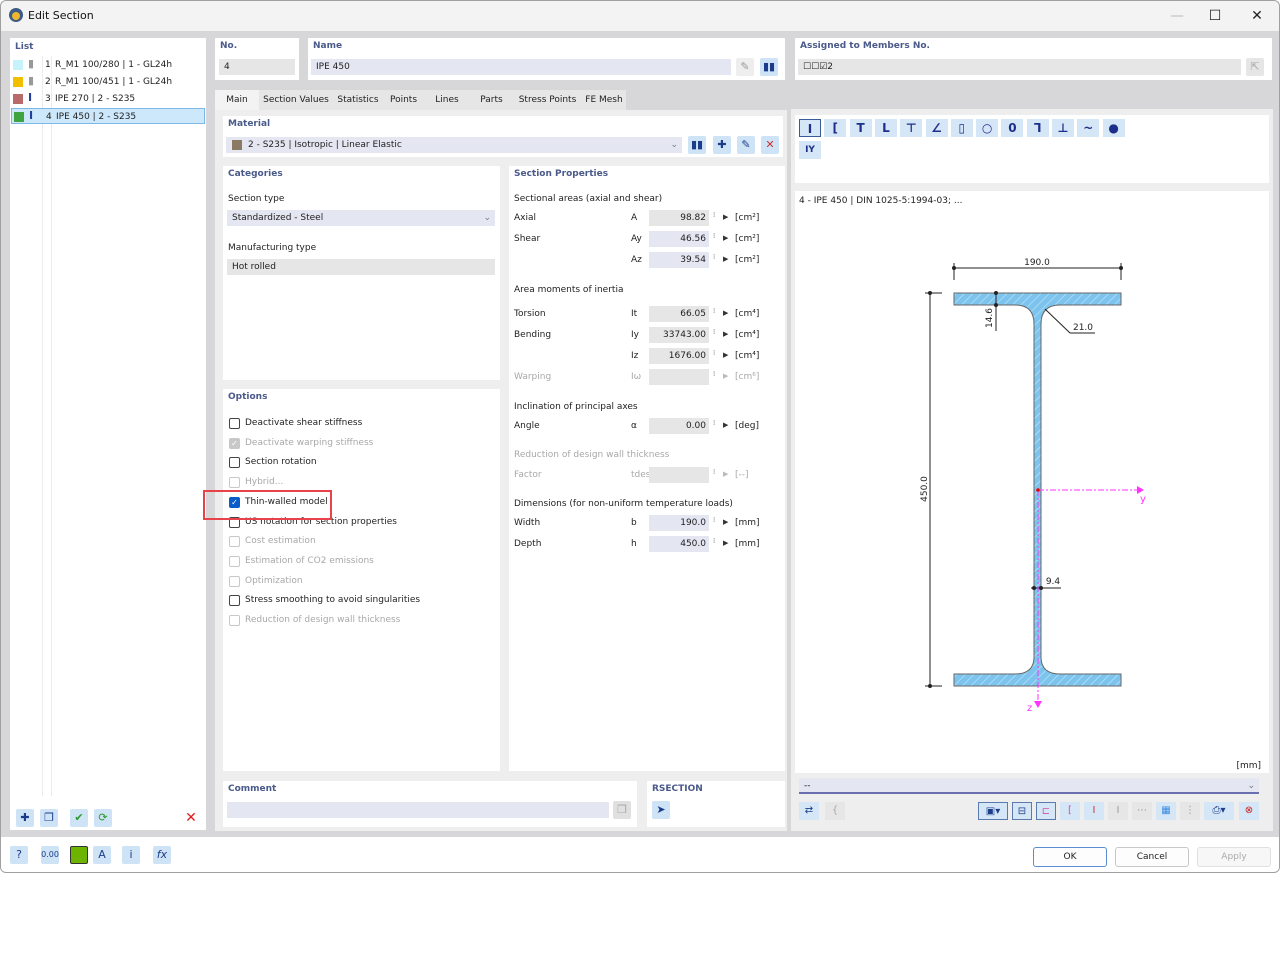 The width and height of the screenshot is (1280, 960). Describe the element at coordinates (103, 818) in the screenshot. I see `renumber-icon: ⟳` at that location.